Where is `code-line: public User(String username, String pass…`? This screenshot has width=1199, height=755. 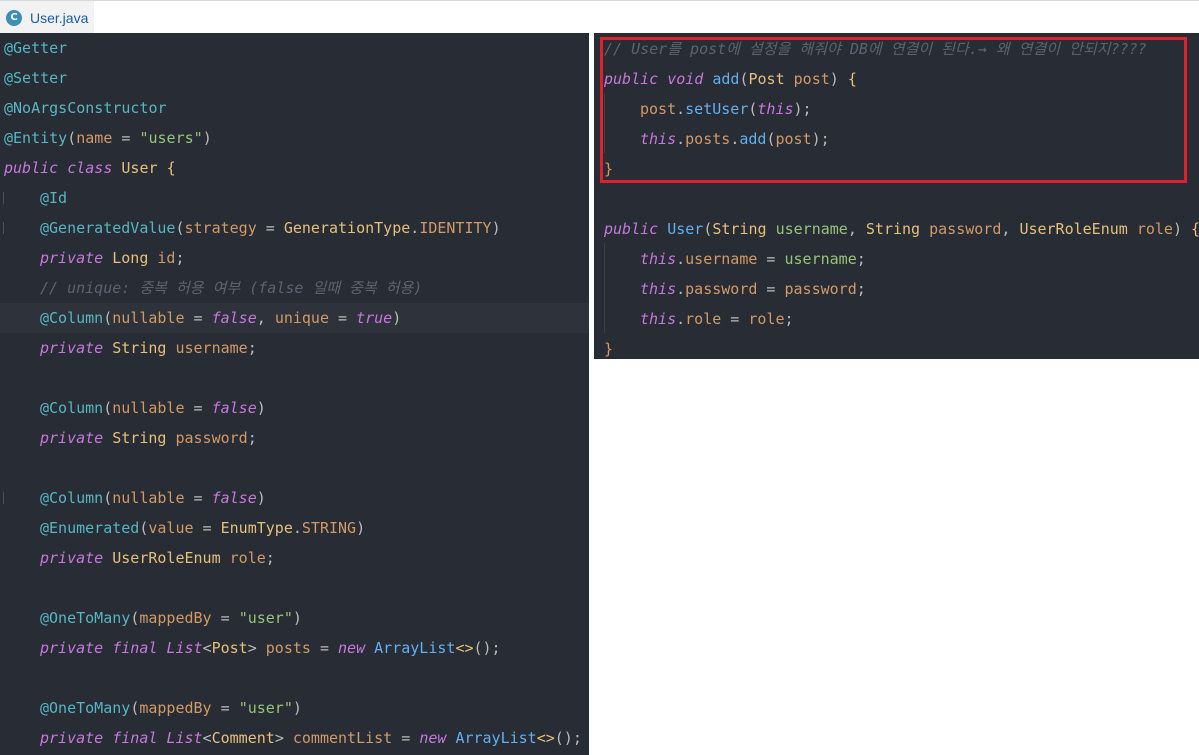
code-line: public User(String username, String pass… is located at coordinates (901, 229).